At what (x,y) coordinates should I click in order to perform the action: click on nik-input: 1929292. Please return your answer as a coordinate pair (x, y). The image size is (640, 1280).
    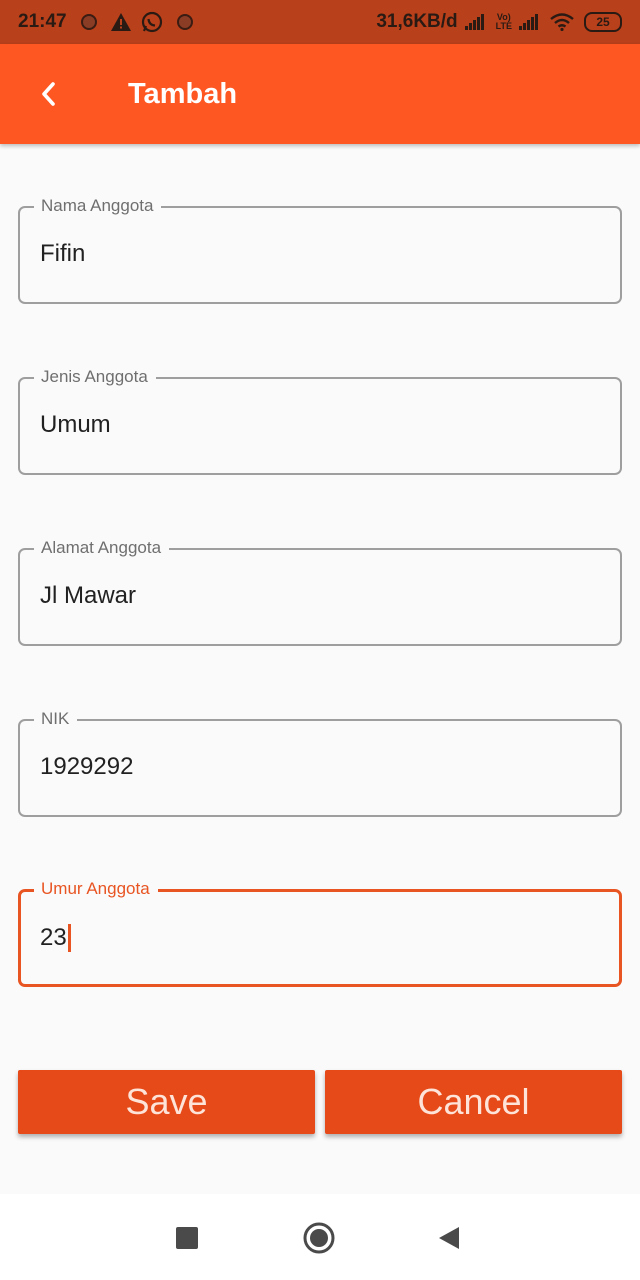
    Looking at the image, I should click on (86, 767).